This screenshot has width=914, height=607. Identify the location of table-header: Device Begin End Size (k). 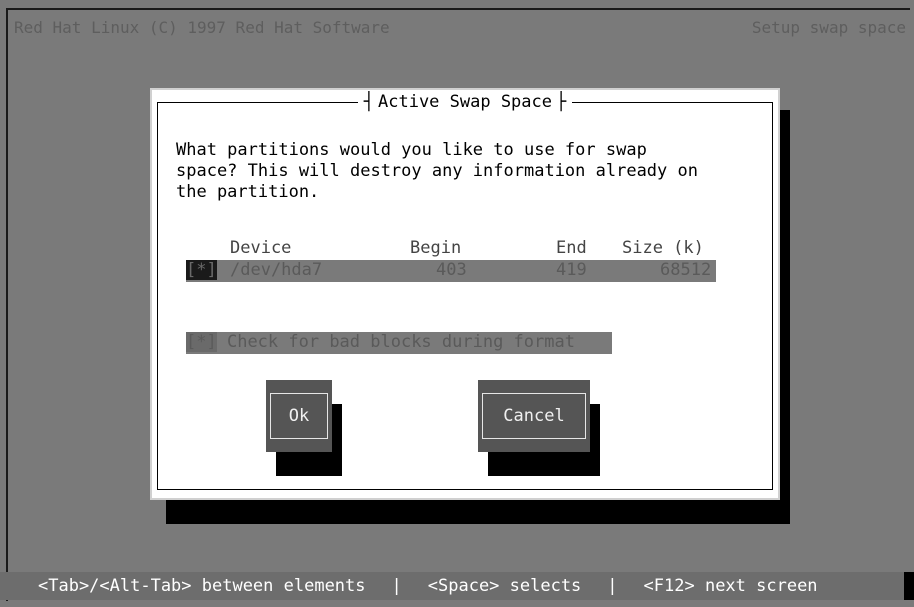
(451, 249).